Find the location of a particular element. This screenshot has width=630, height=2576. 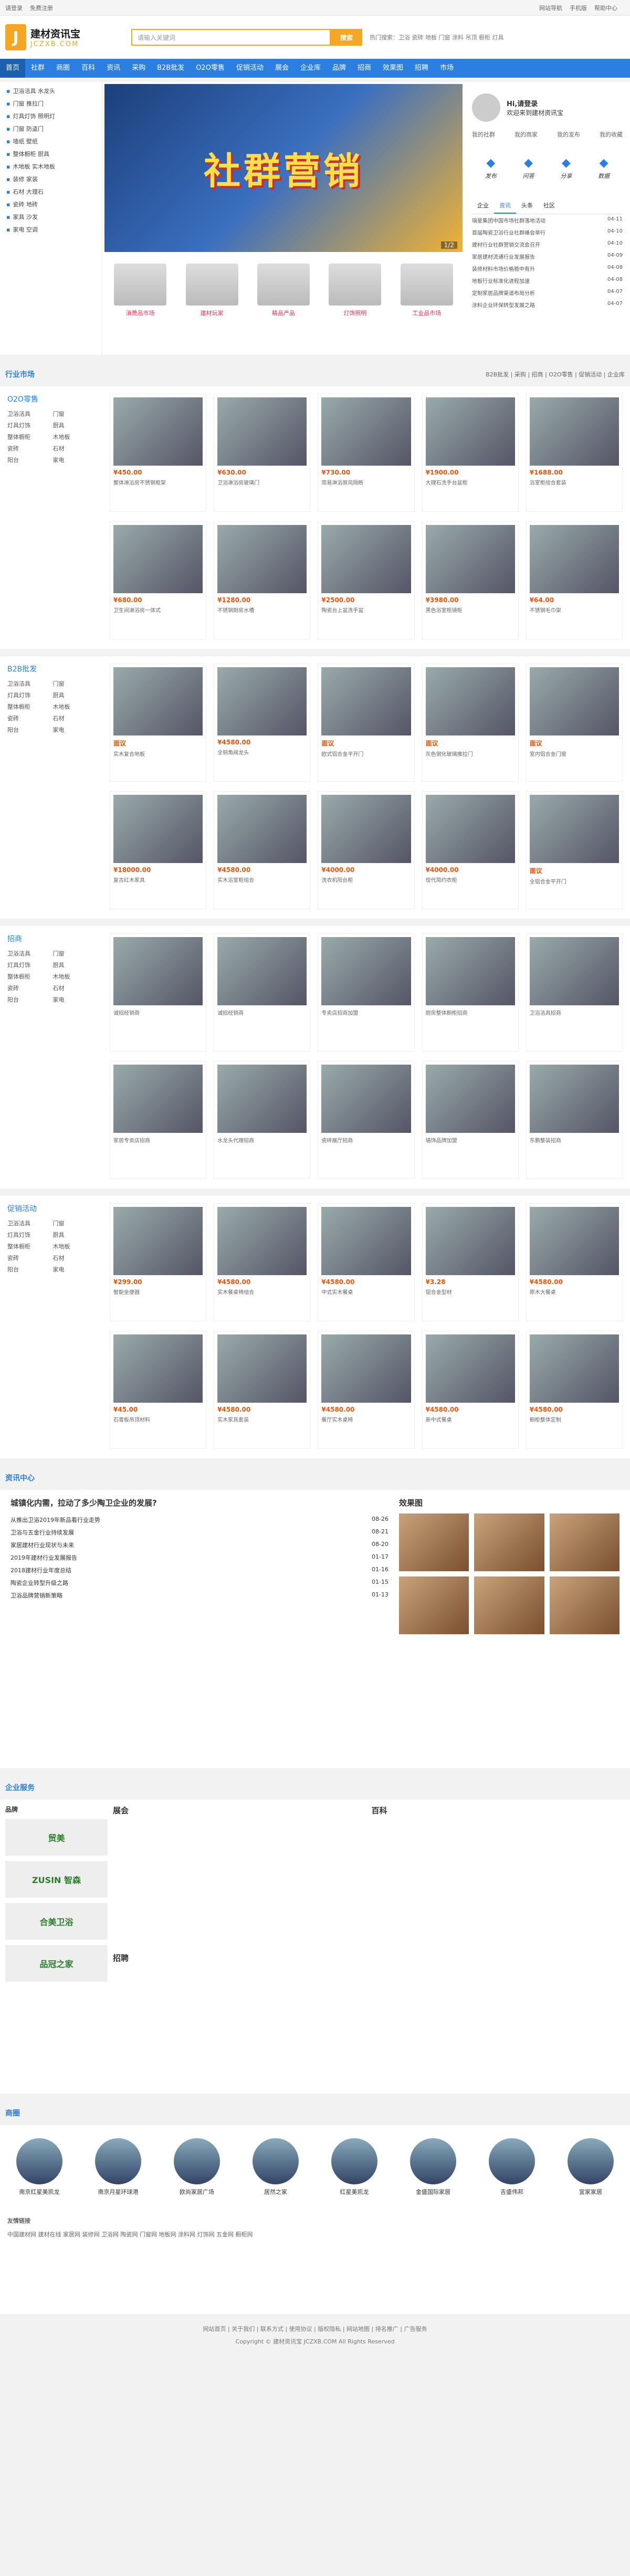

search-input: 请输入关键词 is located at coordinates (231, 37).